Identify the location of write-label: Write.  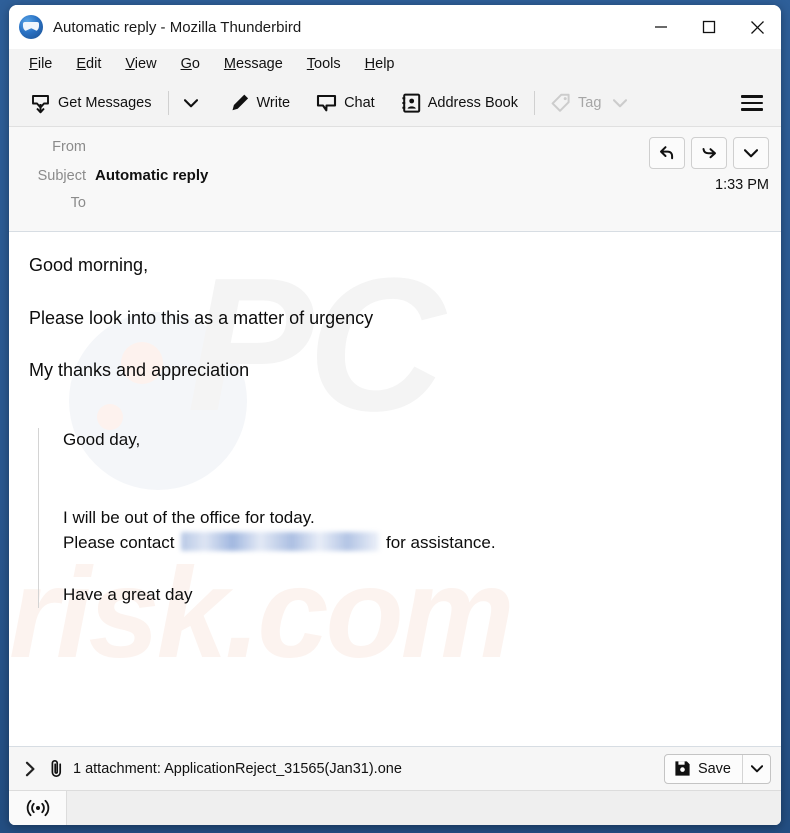
(273, 103).